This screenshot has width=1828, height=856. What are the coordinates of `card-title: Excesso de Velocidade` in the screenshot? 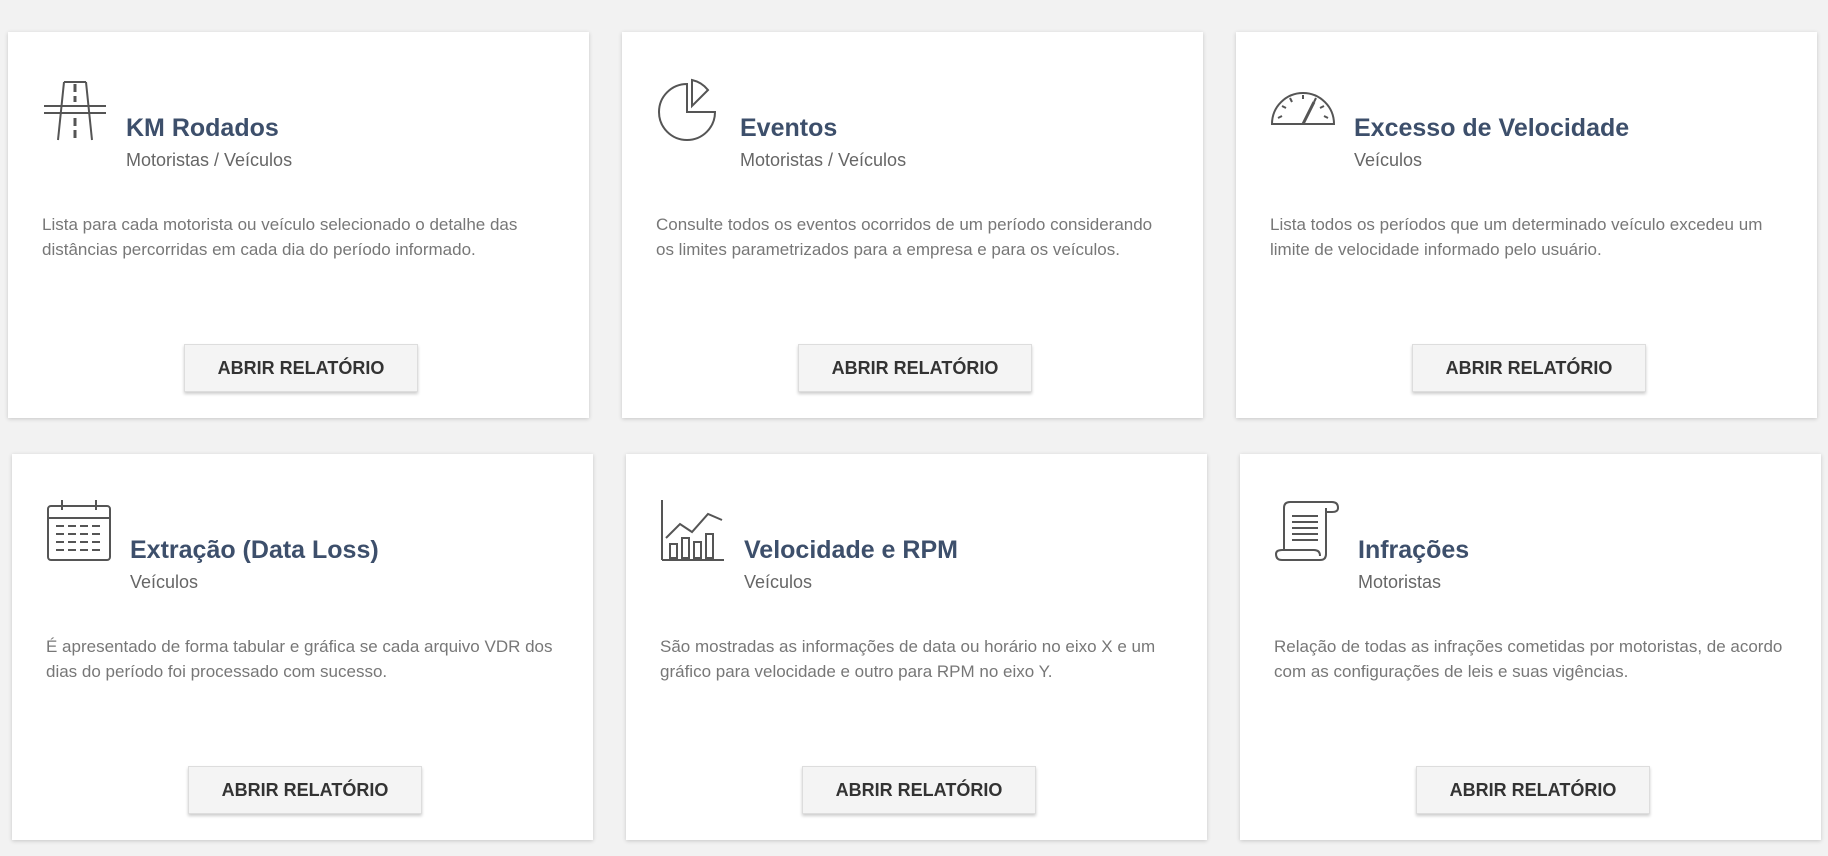 It's located at (1492, 128).